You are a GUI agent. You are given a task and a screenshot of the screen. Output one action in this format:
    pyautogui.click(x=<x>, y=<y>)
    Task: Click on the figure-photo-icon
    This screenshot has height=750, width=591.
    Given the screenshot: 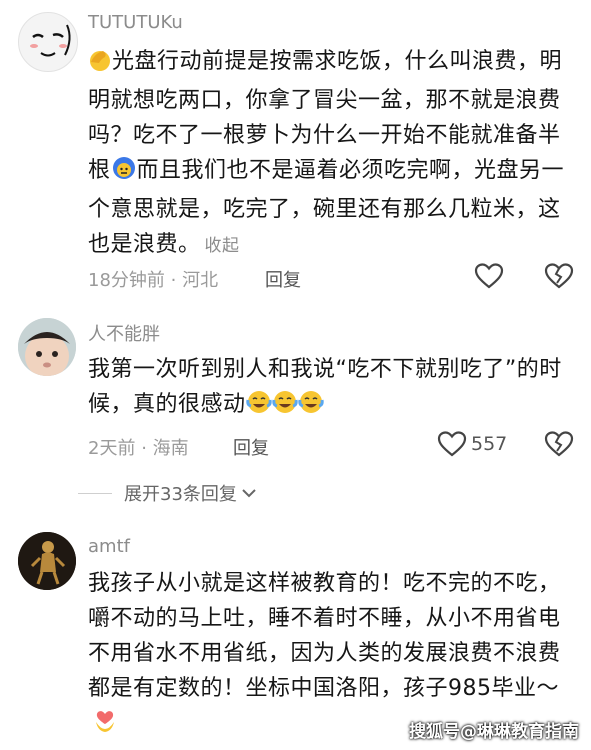 What is the action you would take?
    pyautogui.click(x=47, y=561)
    